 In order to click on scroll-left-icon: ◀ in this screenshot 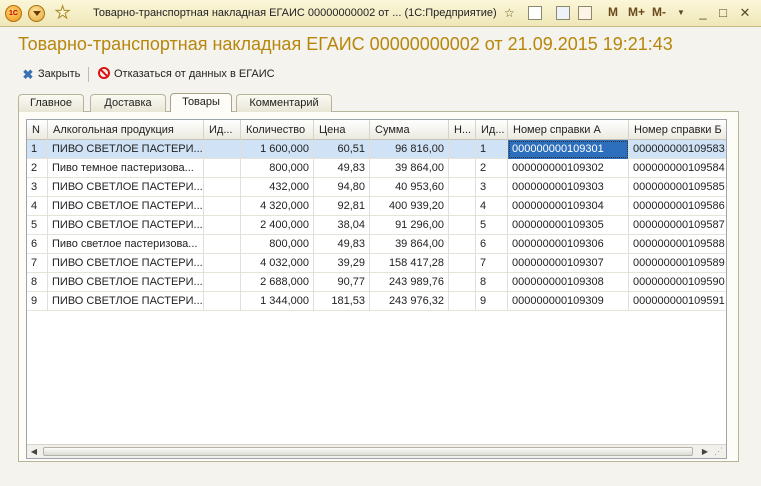, I will do `click(34, 451)`.